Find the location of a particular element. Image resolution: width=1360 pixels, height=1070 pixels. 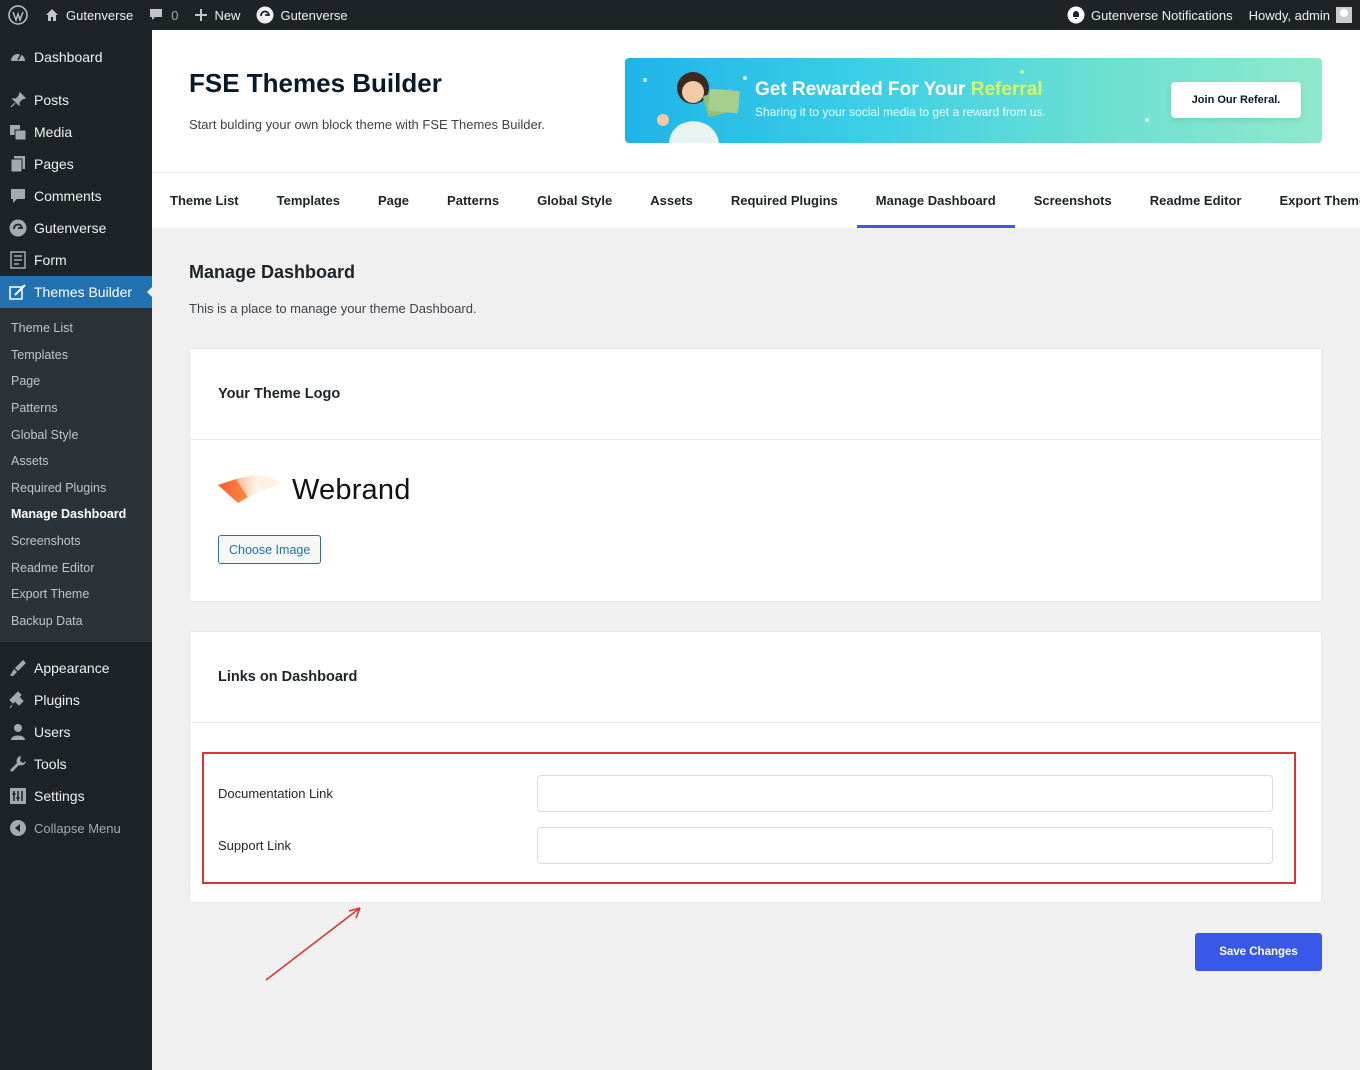

collapse-menu-button: Collapse Menu is located at coordinates (76, 828).